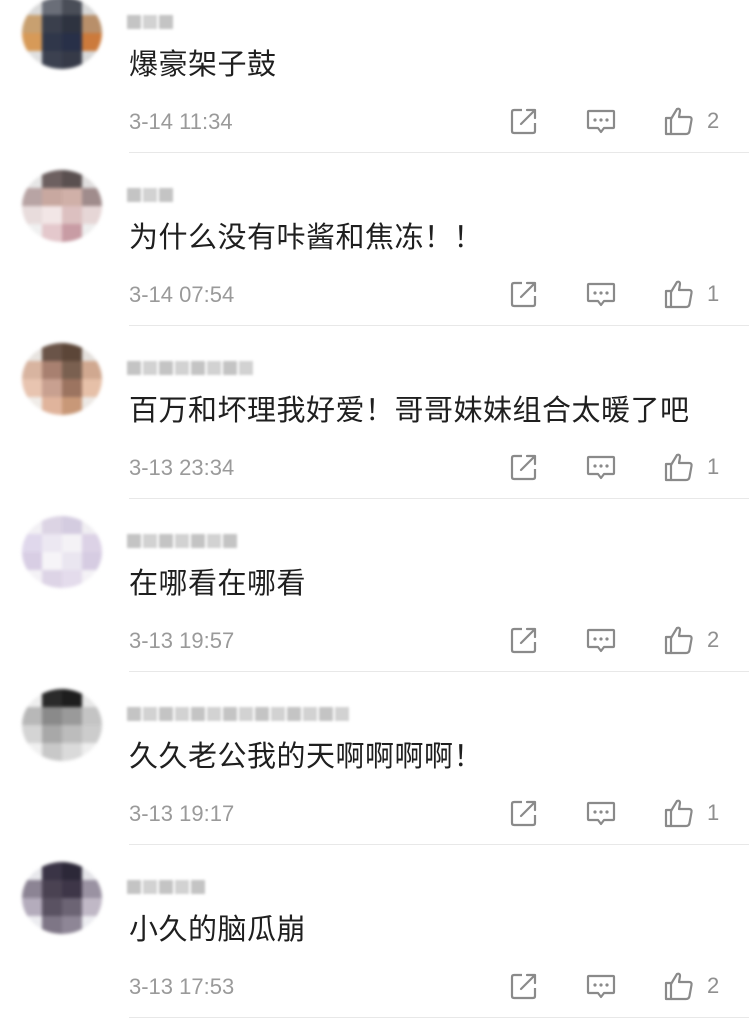 The height and width of the screenshot is (1018, 749). Describe the element at coordinates (713, 639) in the screenshot. I see `like-count: 2` at that location.